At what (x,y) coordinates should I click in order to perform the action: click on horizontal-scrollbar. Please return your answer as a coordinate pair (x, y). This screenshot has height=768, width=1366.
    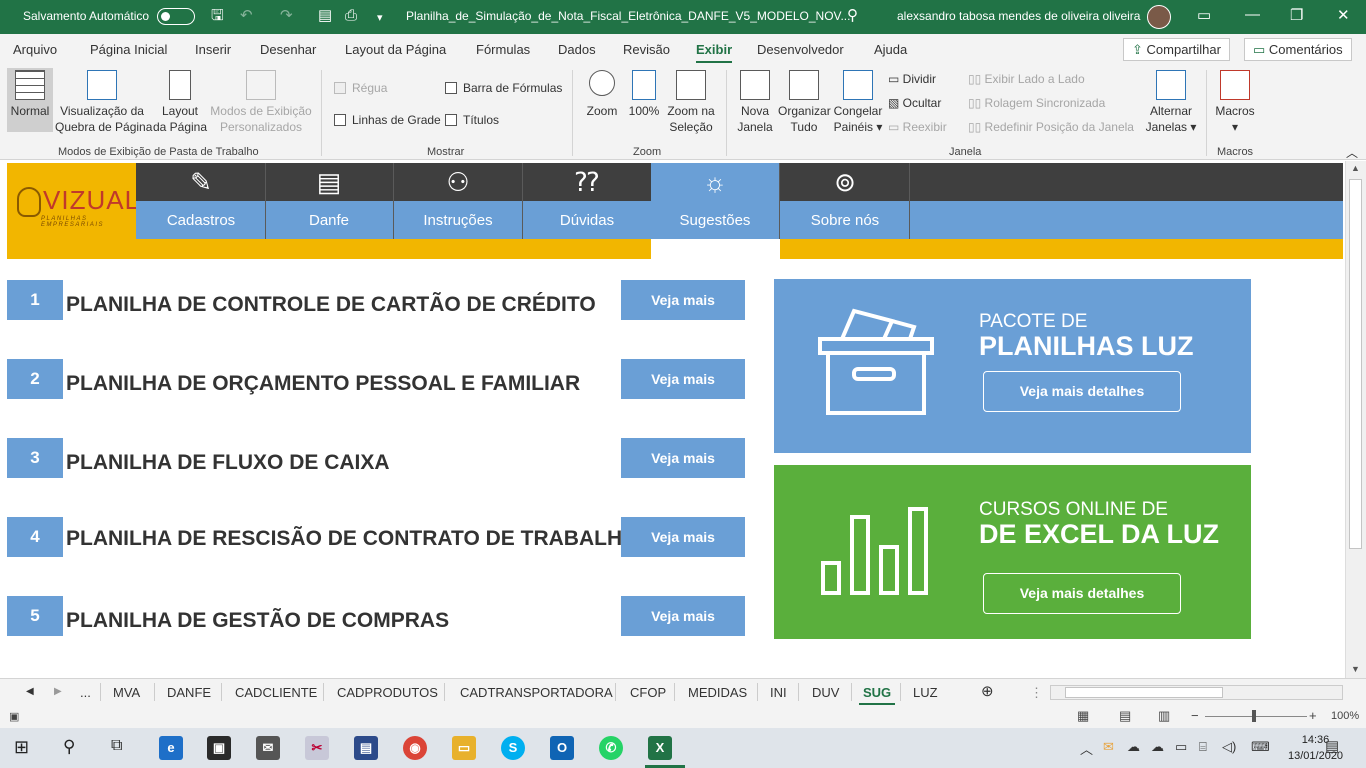
    Looking at the image, I should click on (1196, 692).